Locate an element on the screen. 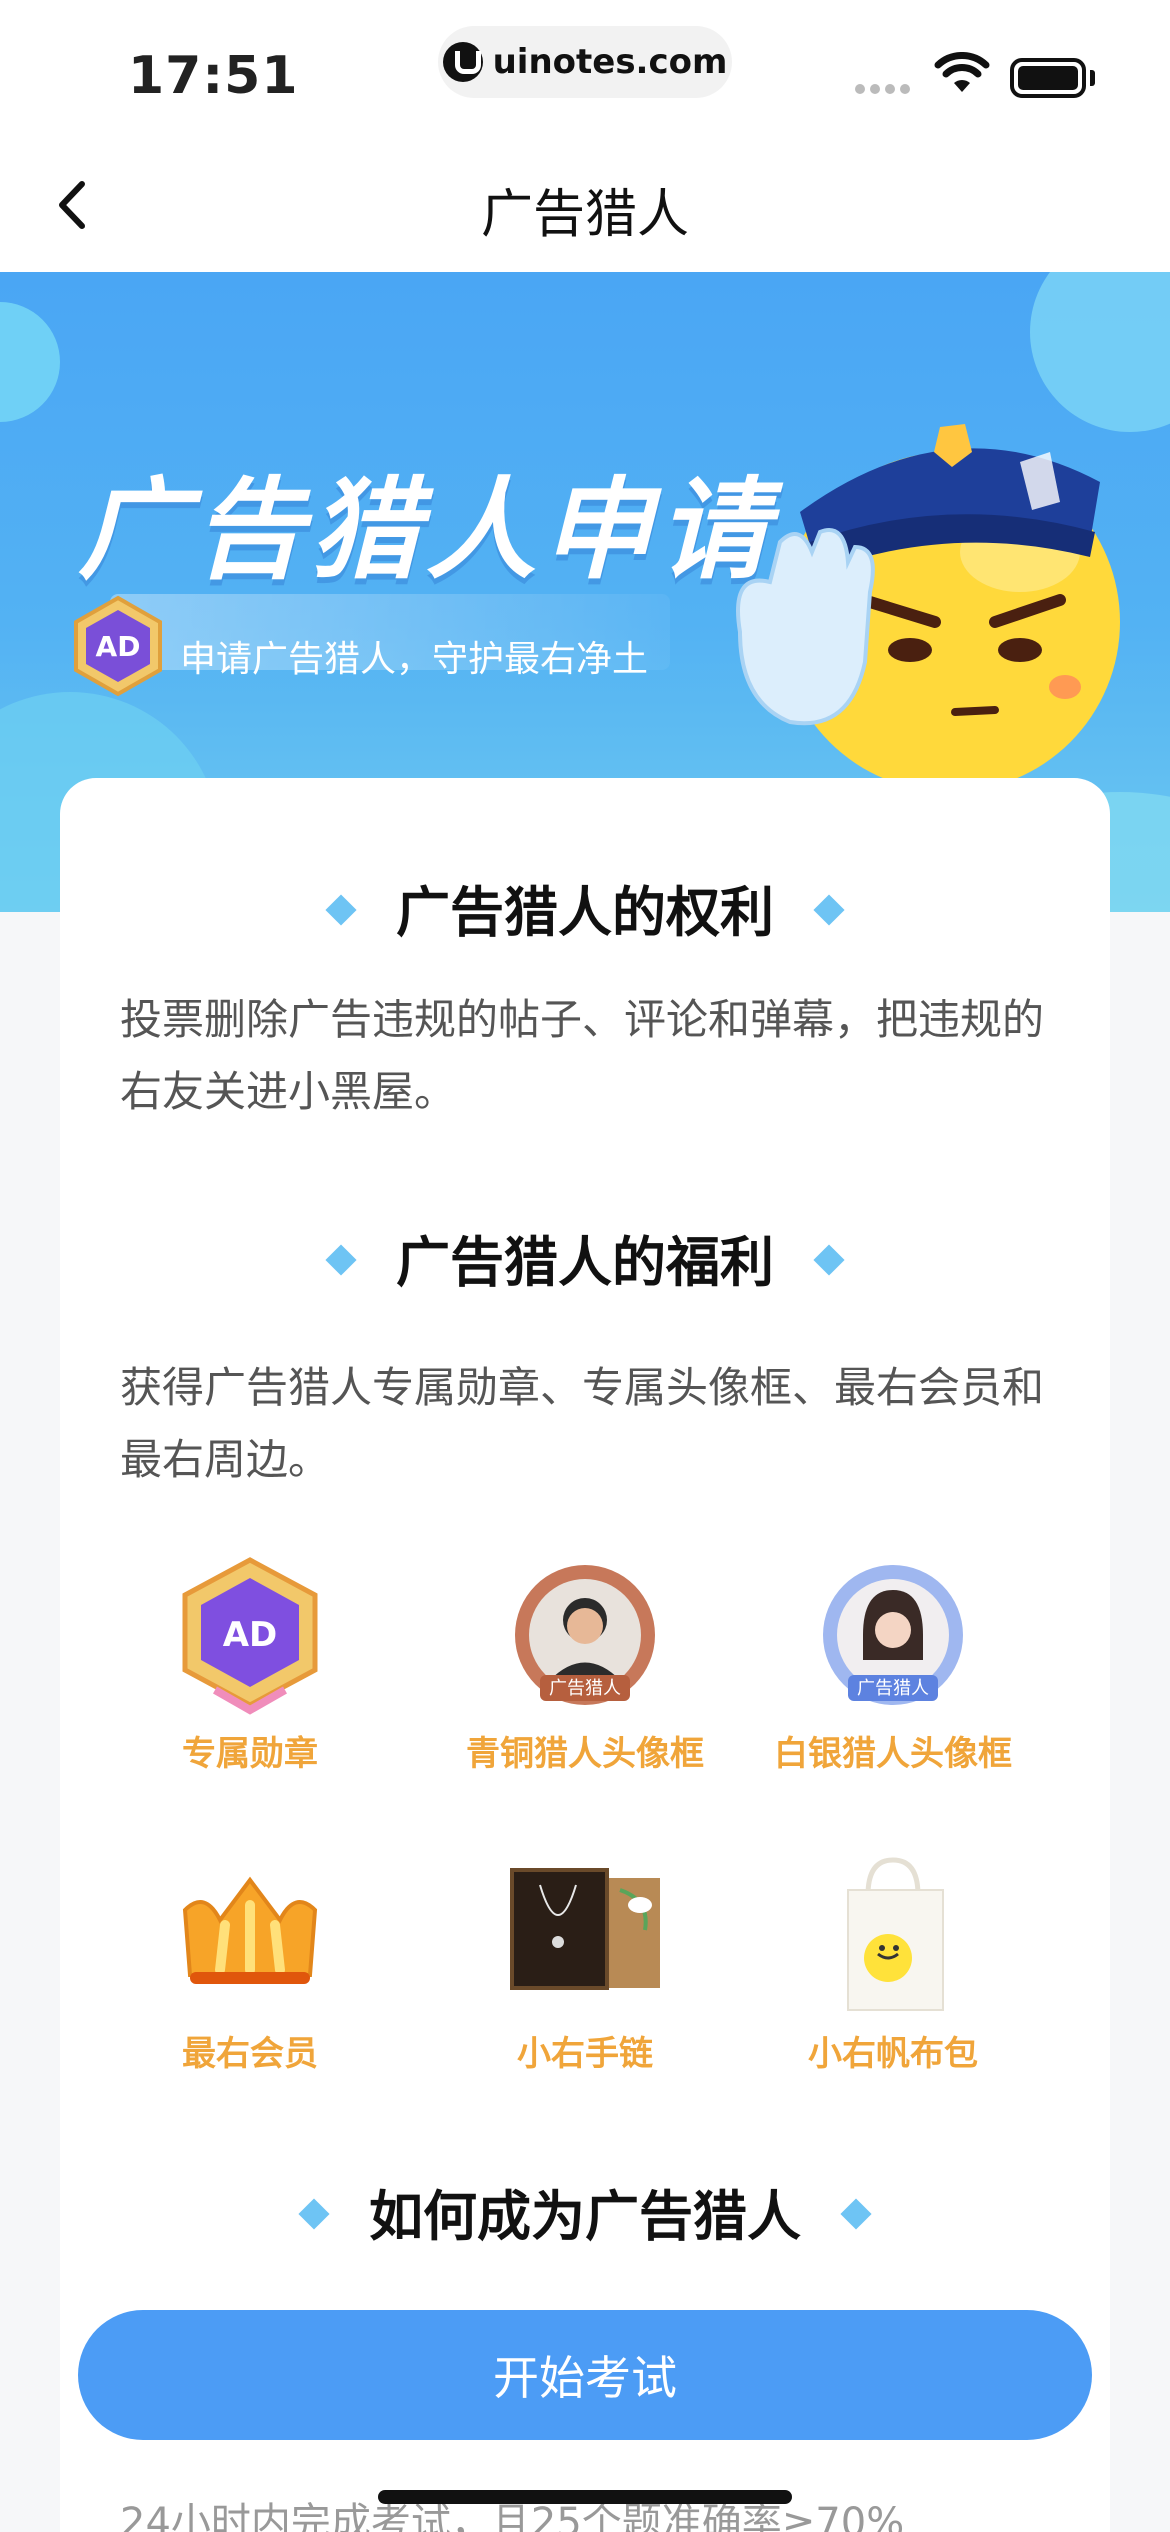 This screenshot has width=1170, height=2532. home-indicator is located at coordinates (585, 2497).